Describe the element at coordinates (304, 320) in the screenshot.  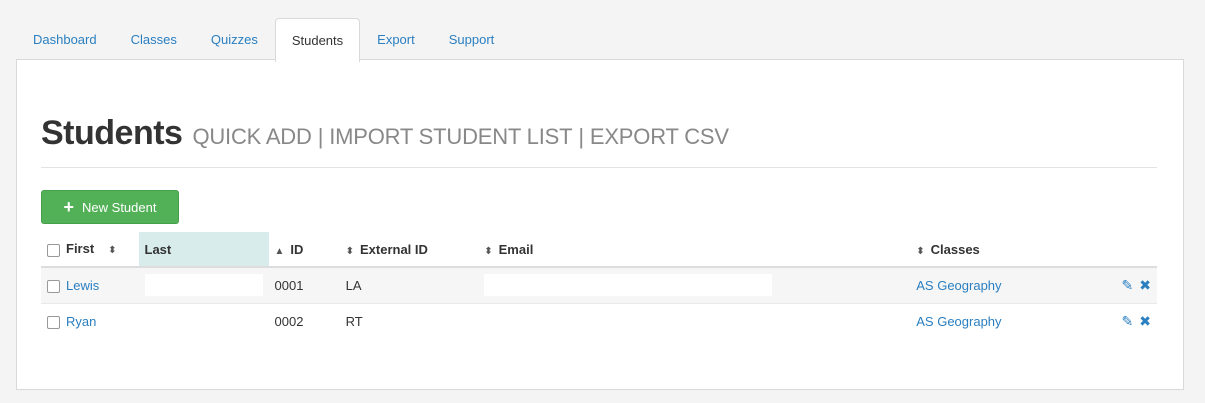
I see `cell-id: 0002` at that location.